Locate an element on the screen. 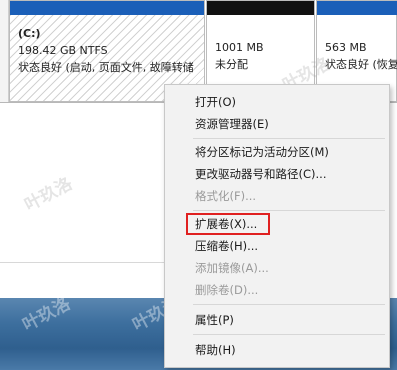  menu-item-mark-active: 将分区标记为活动分区(M) is located at coordinates (262, 152).